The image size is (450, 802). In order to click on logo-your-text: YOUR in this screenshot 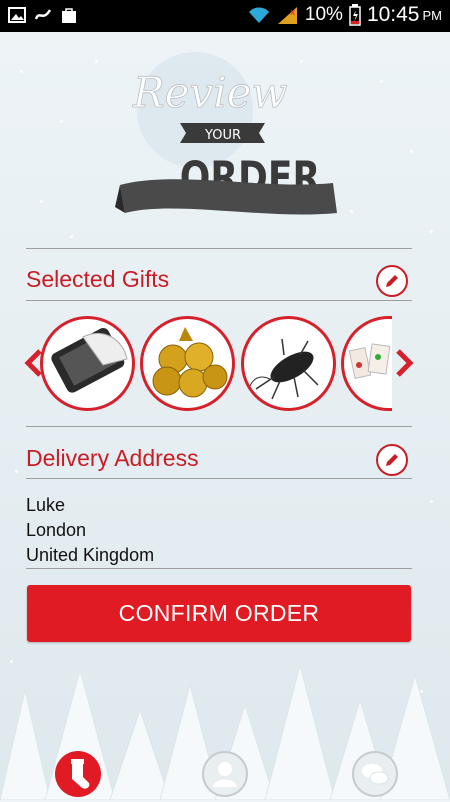, I will do `click(222, 135)`.